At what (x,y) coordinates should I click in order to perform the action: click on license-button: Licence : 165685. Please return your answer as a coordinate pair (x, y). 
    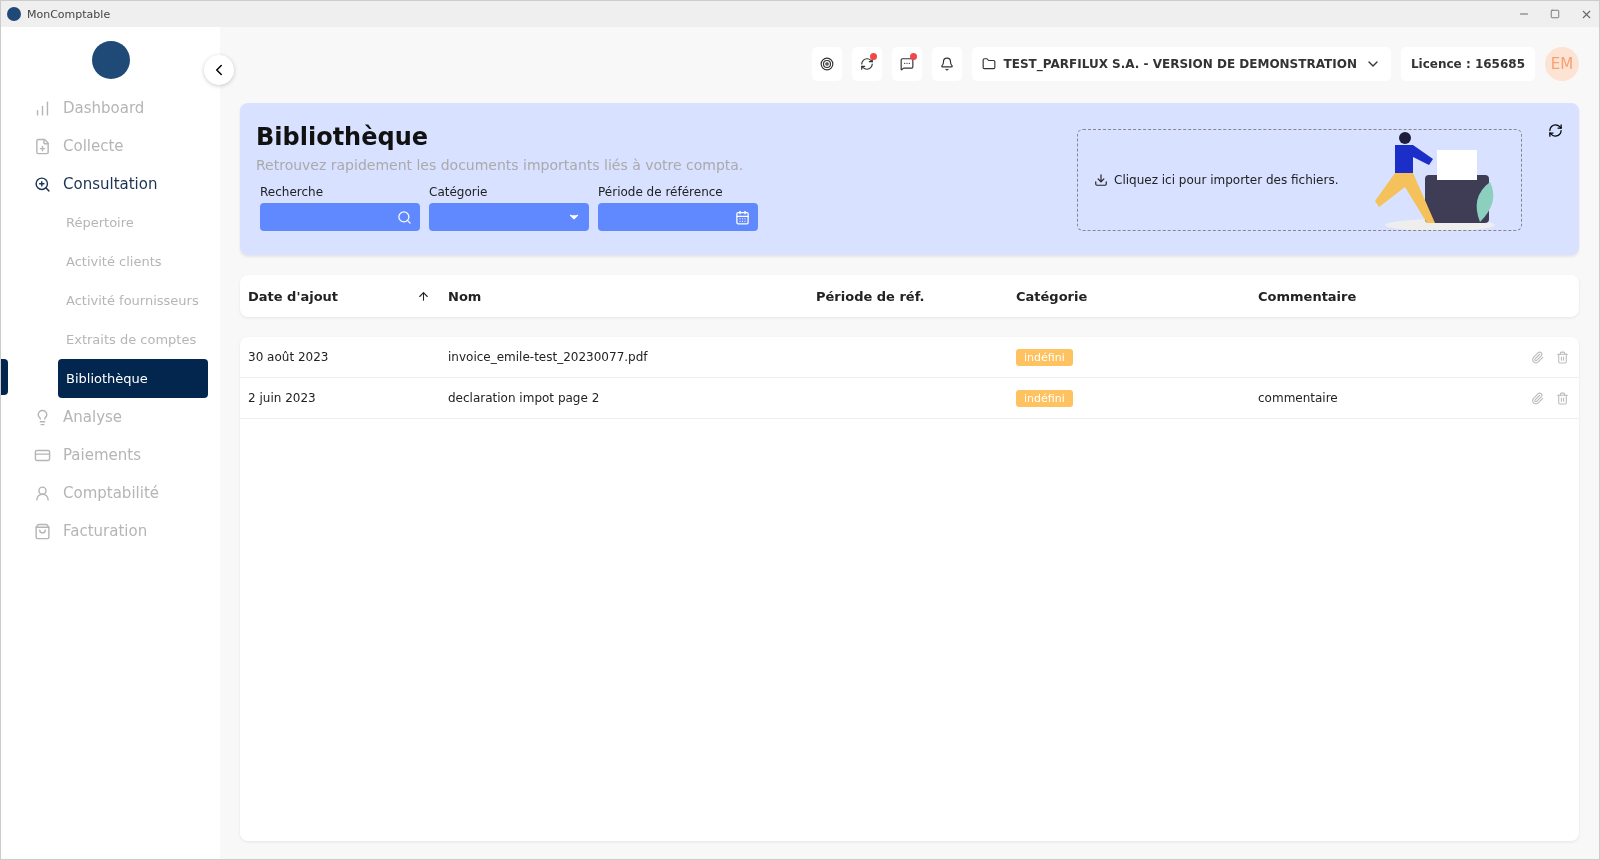
    Looking at the image, I should click on (1467, 64).